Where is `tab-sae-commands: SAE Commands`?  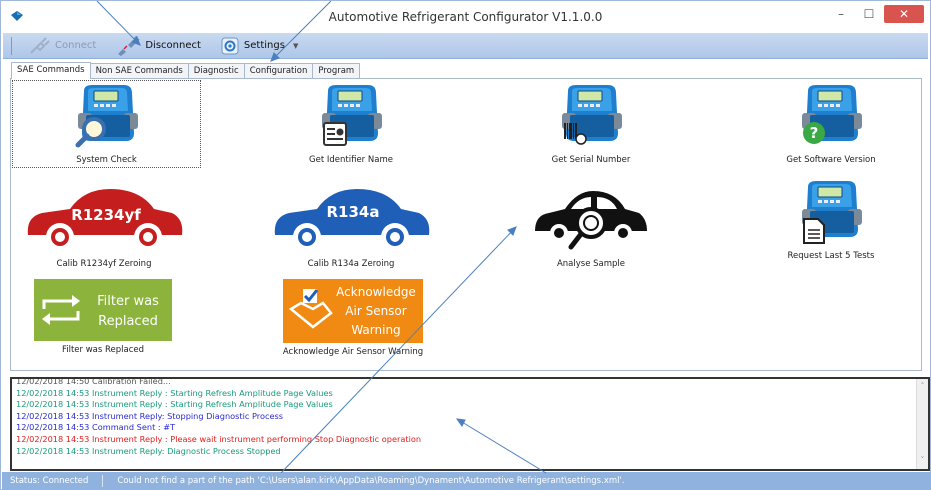 tab-sae-commands: SAE Commands is located at coordinates (51, 70).